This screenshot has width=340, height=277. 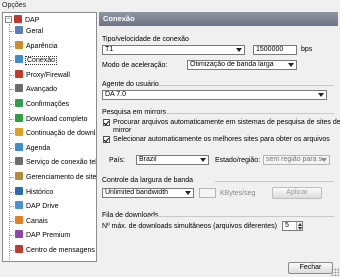 I want to click on sidebar-item-4: Avançado, so click(x=36, y=89).